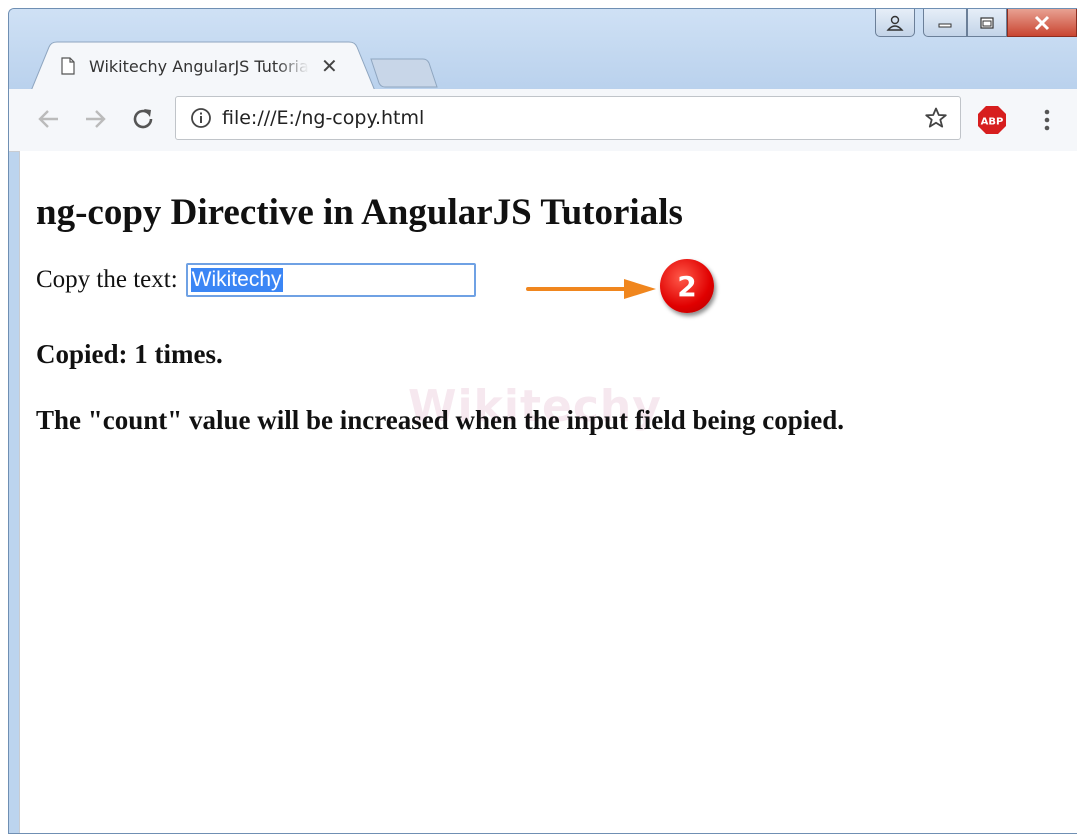 The image size is (1077, 836). Describe the element at coordinates (199, 66) in the screenshot. I see `tab-title: Wikitechy AngularJS Tutorials` at that location.